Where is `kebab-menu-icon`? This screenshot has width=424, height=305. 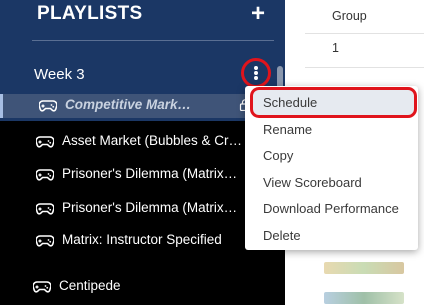
kebab-menu-icon is located at coordinates (256, 73).